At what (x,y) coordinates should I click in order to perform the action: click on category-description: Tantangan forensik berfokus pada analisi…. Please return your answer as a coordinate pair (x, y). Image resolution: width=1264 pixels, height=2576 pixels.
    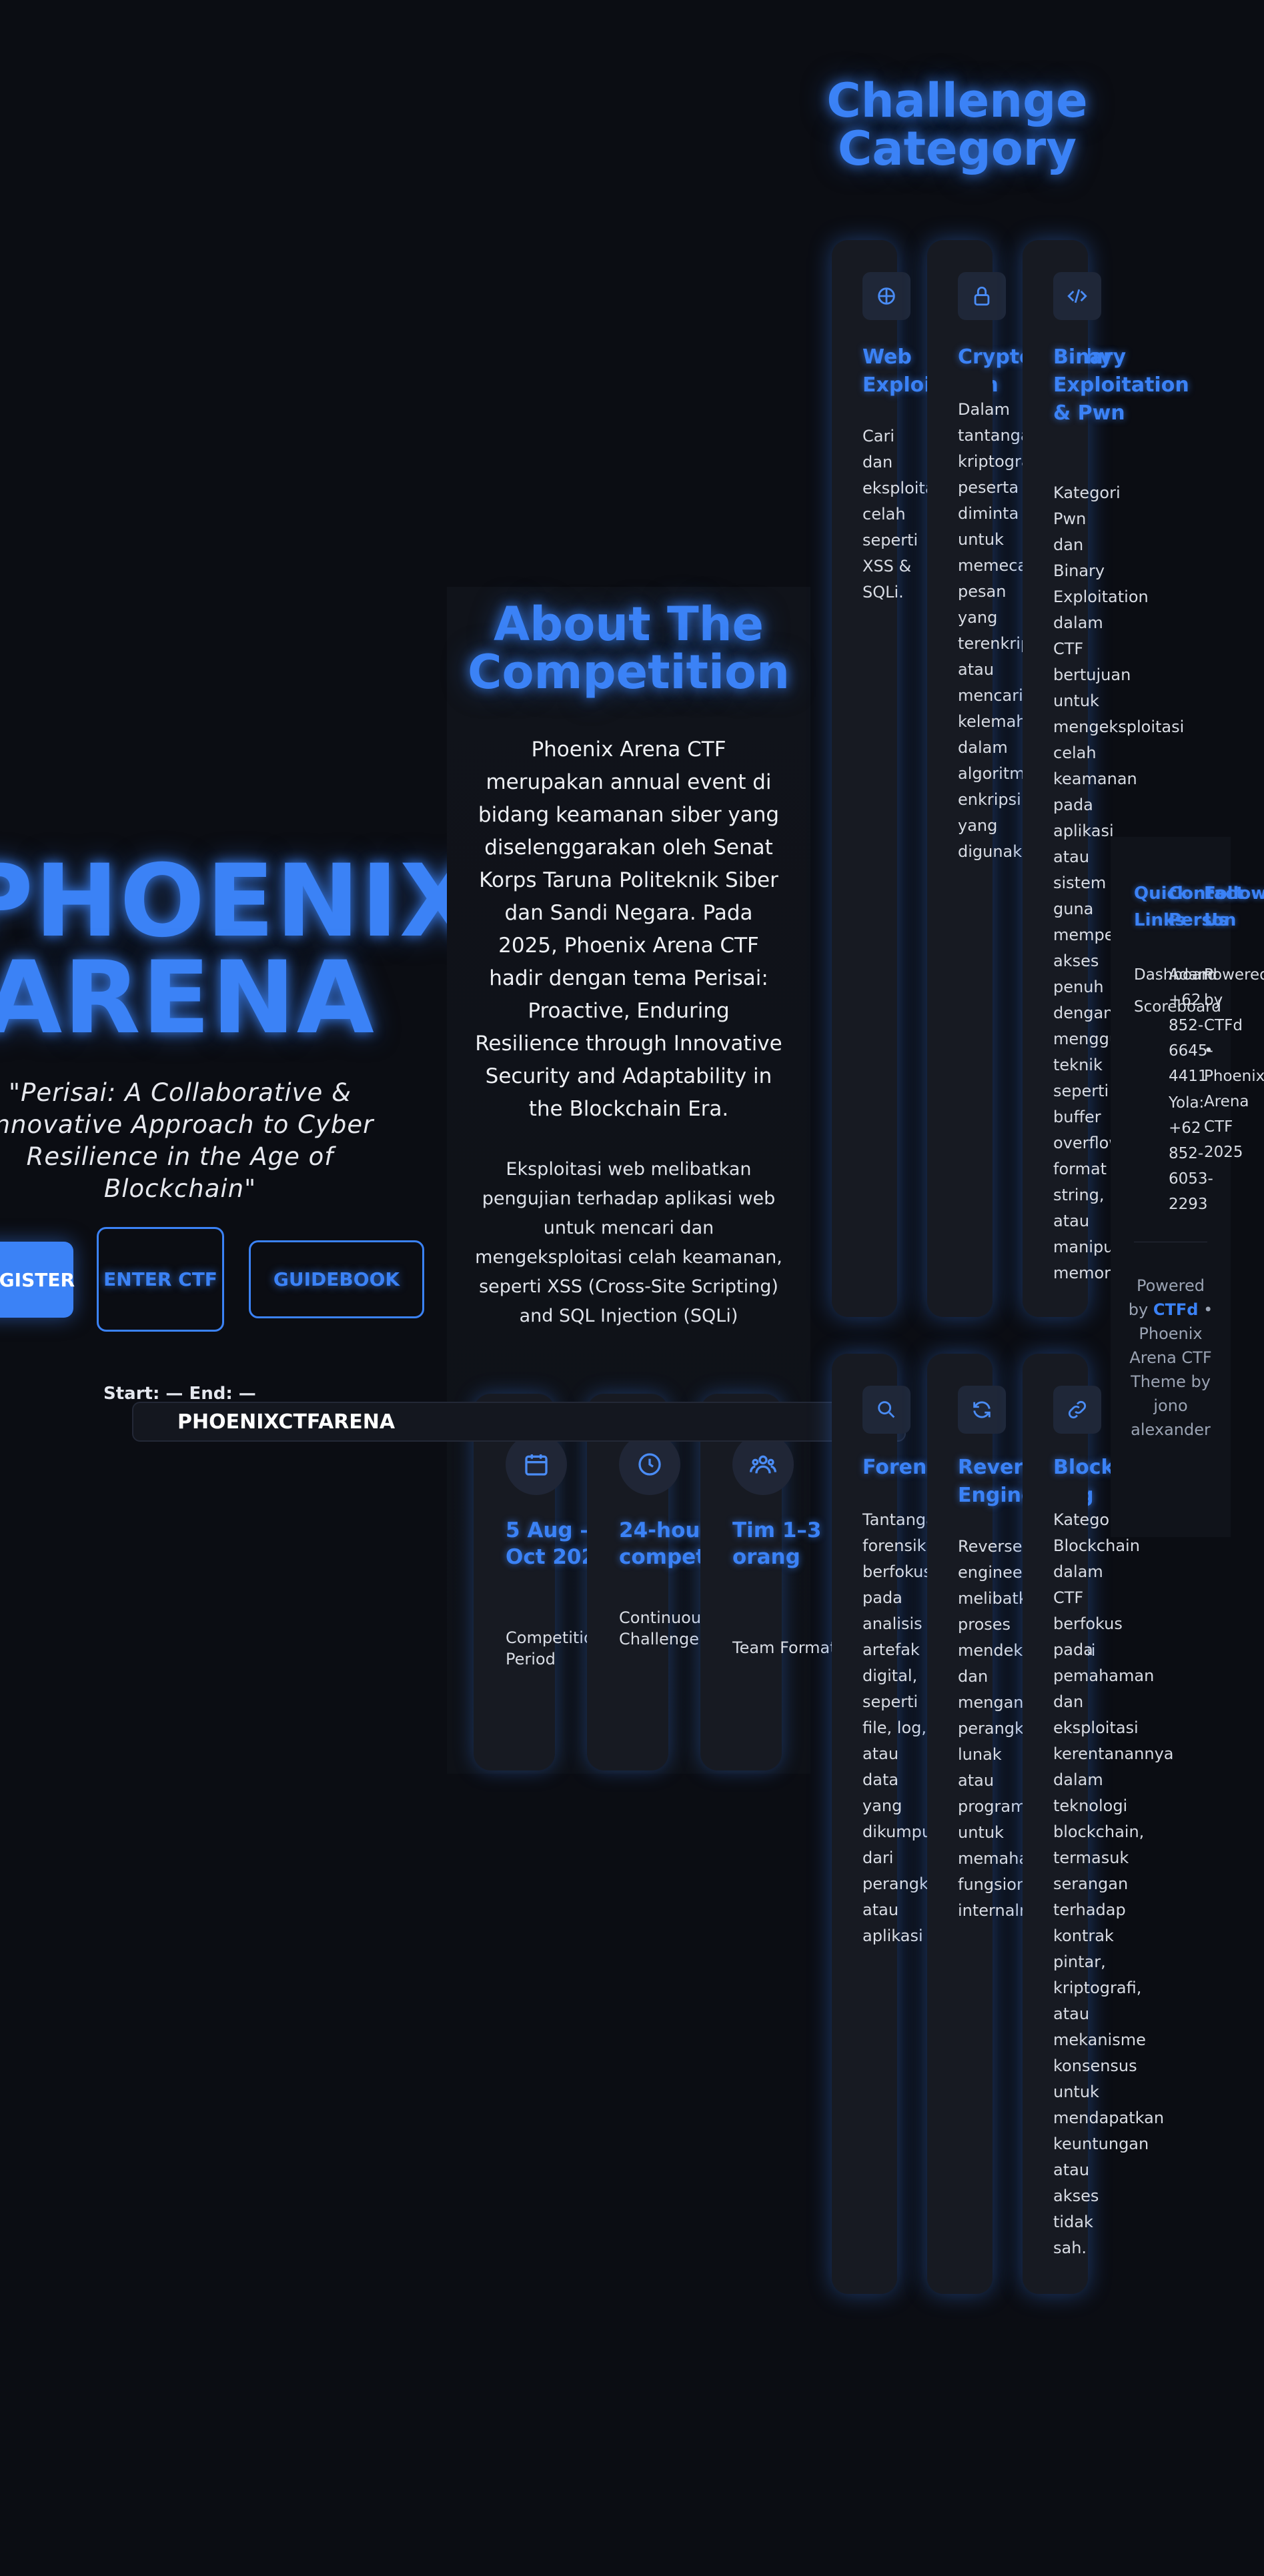
    Looking at the image, I should click on (914, 1727).